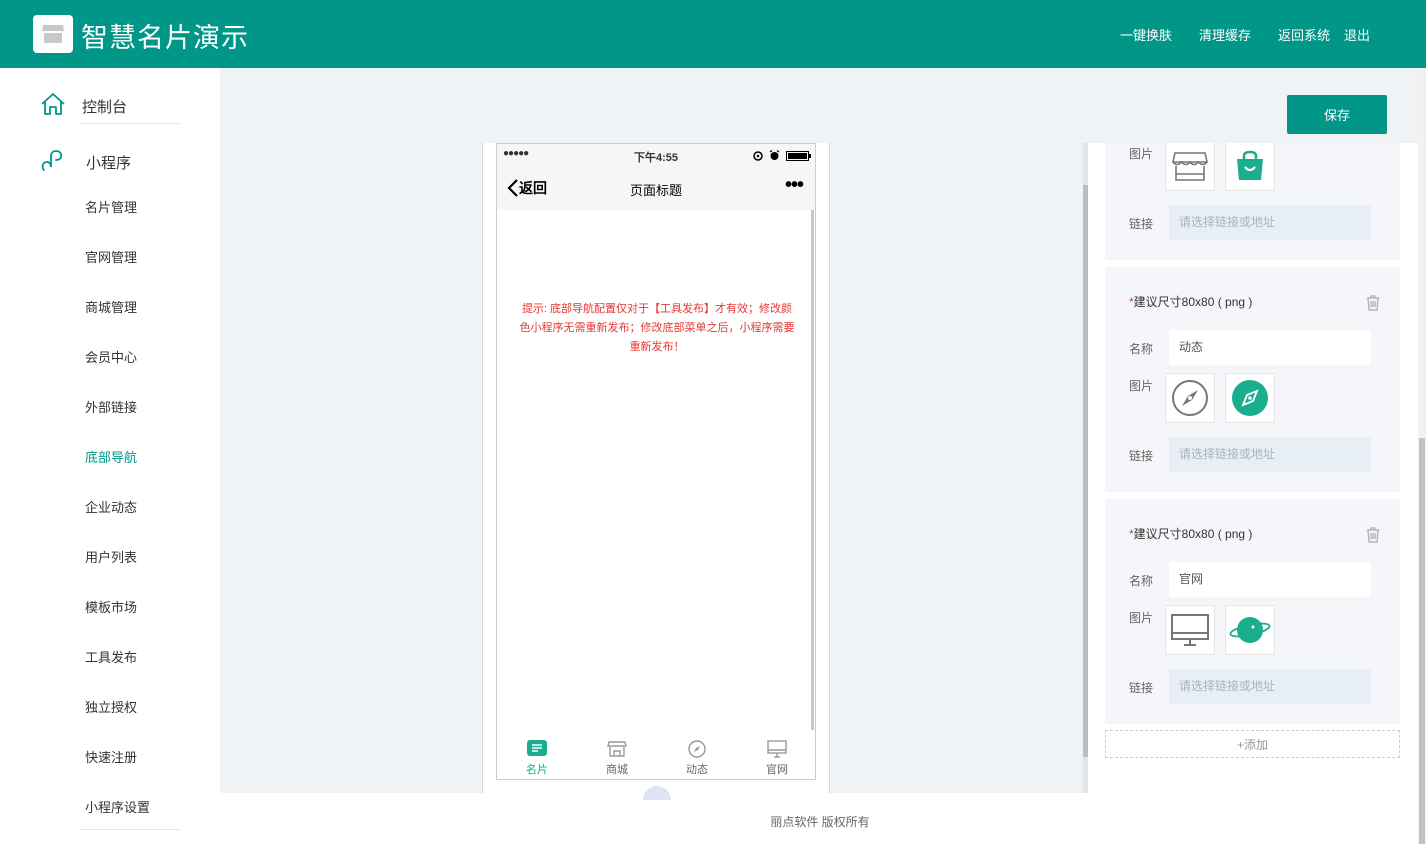 Image resolution: width=1426 pixels, height=844 pixels. I want to click on bag-icon, so click(1250, 165).